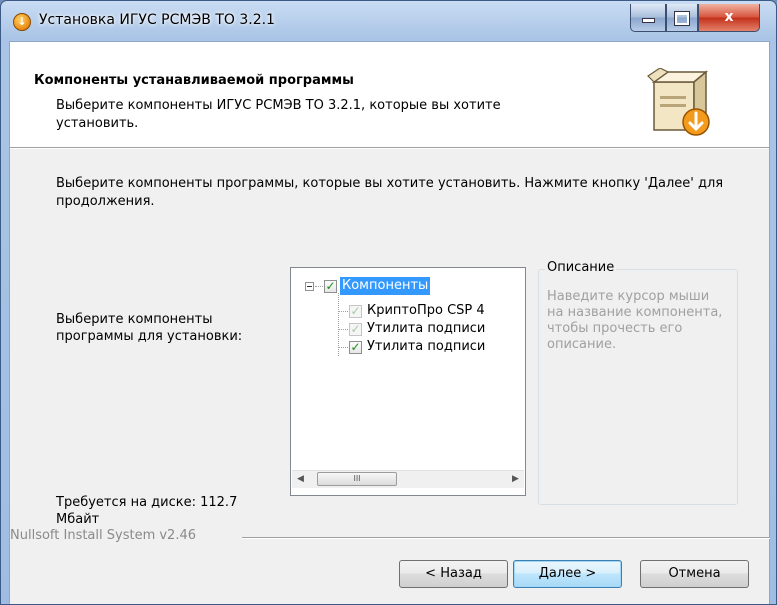 The width and height of the screenshot is (777, 605). I want to click on tree-root-checkbox: ✓, so click(330, 286).